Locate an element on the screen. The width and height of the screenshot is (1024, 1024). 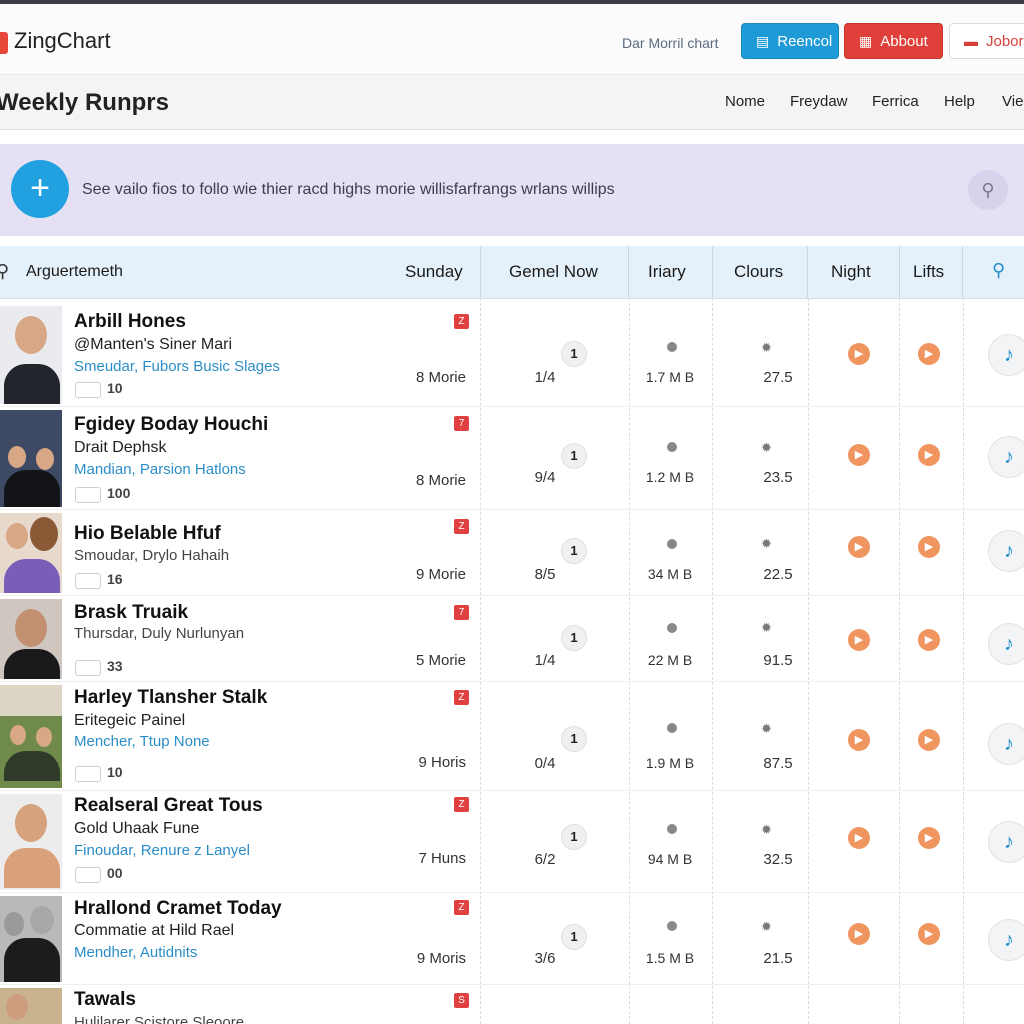
row-title: Fgidey Boday Houchi is located at coordinates (171, 425).